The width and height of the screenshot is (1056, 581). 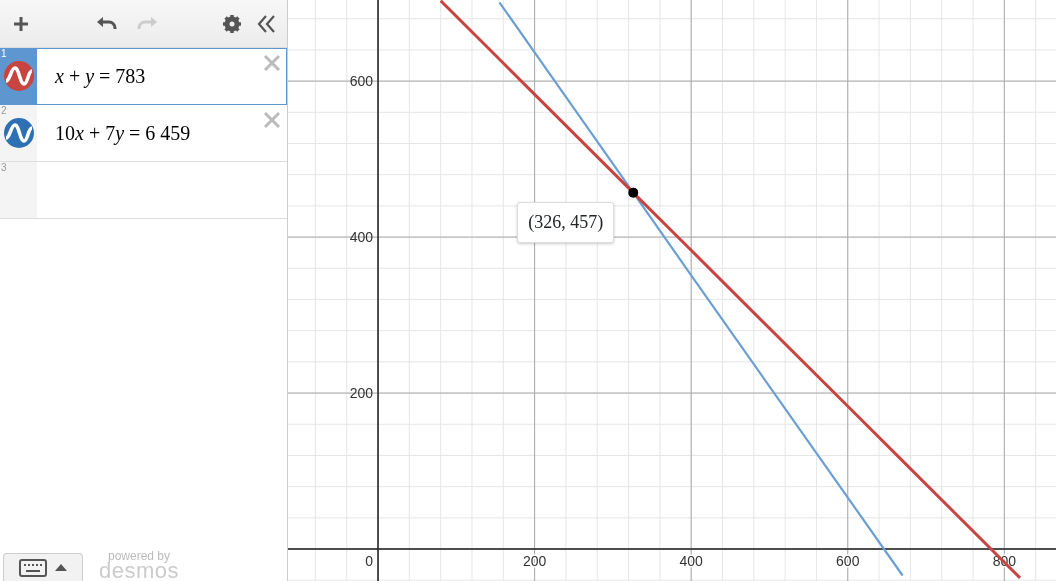 I want to click on coordinate-label: (326, 457), so click(x=566, y=222).